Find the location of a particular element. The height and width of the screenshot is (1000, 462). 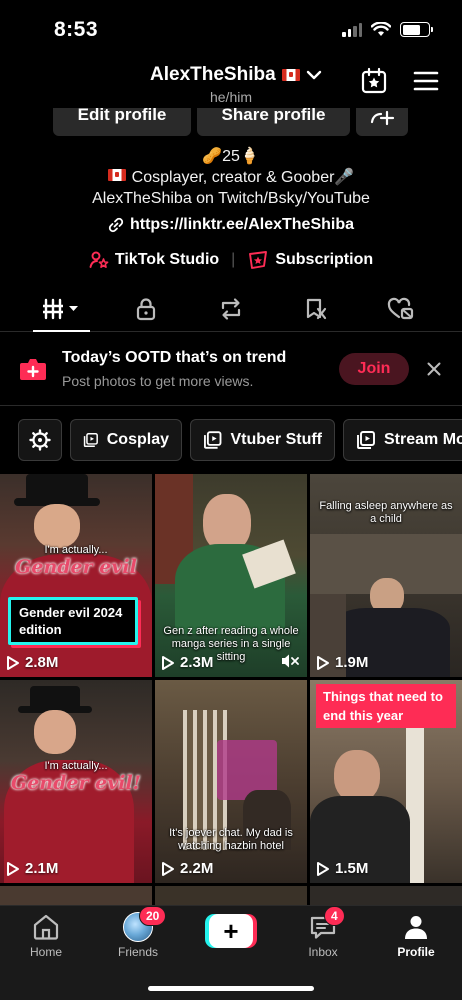

join-button: Join is located at coordinates (374, 369).